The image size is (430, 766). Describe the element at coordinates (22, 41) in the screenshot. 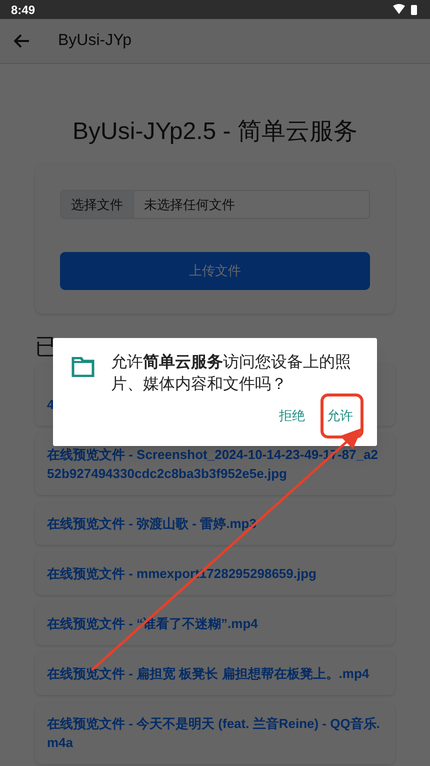

I see `back-arrow-icon` at that location.